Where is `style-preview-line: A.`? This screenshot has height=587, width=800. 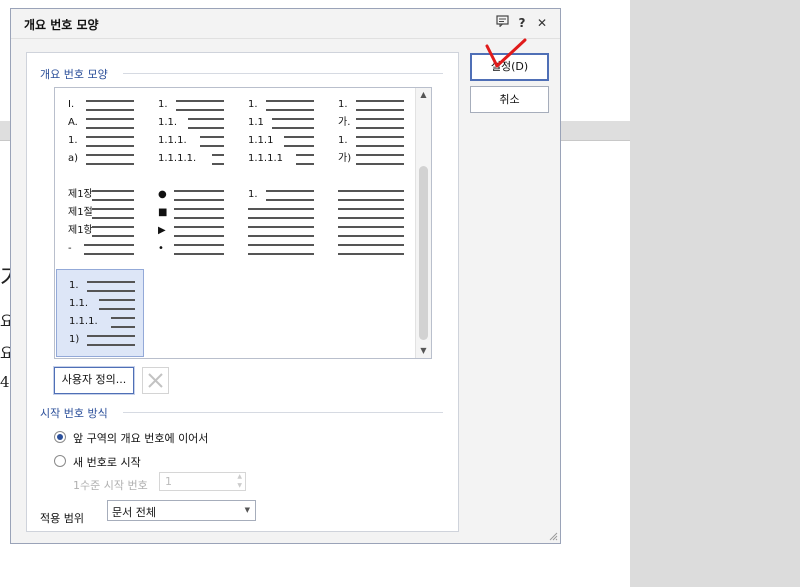 style-preview-line: A. is located at coordinates (100, 124).